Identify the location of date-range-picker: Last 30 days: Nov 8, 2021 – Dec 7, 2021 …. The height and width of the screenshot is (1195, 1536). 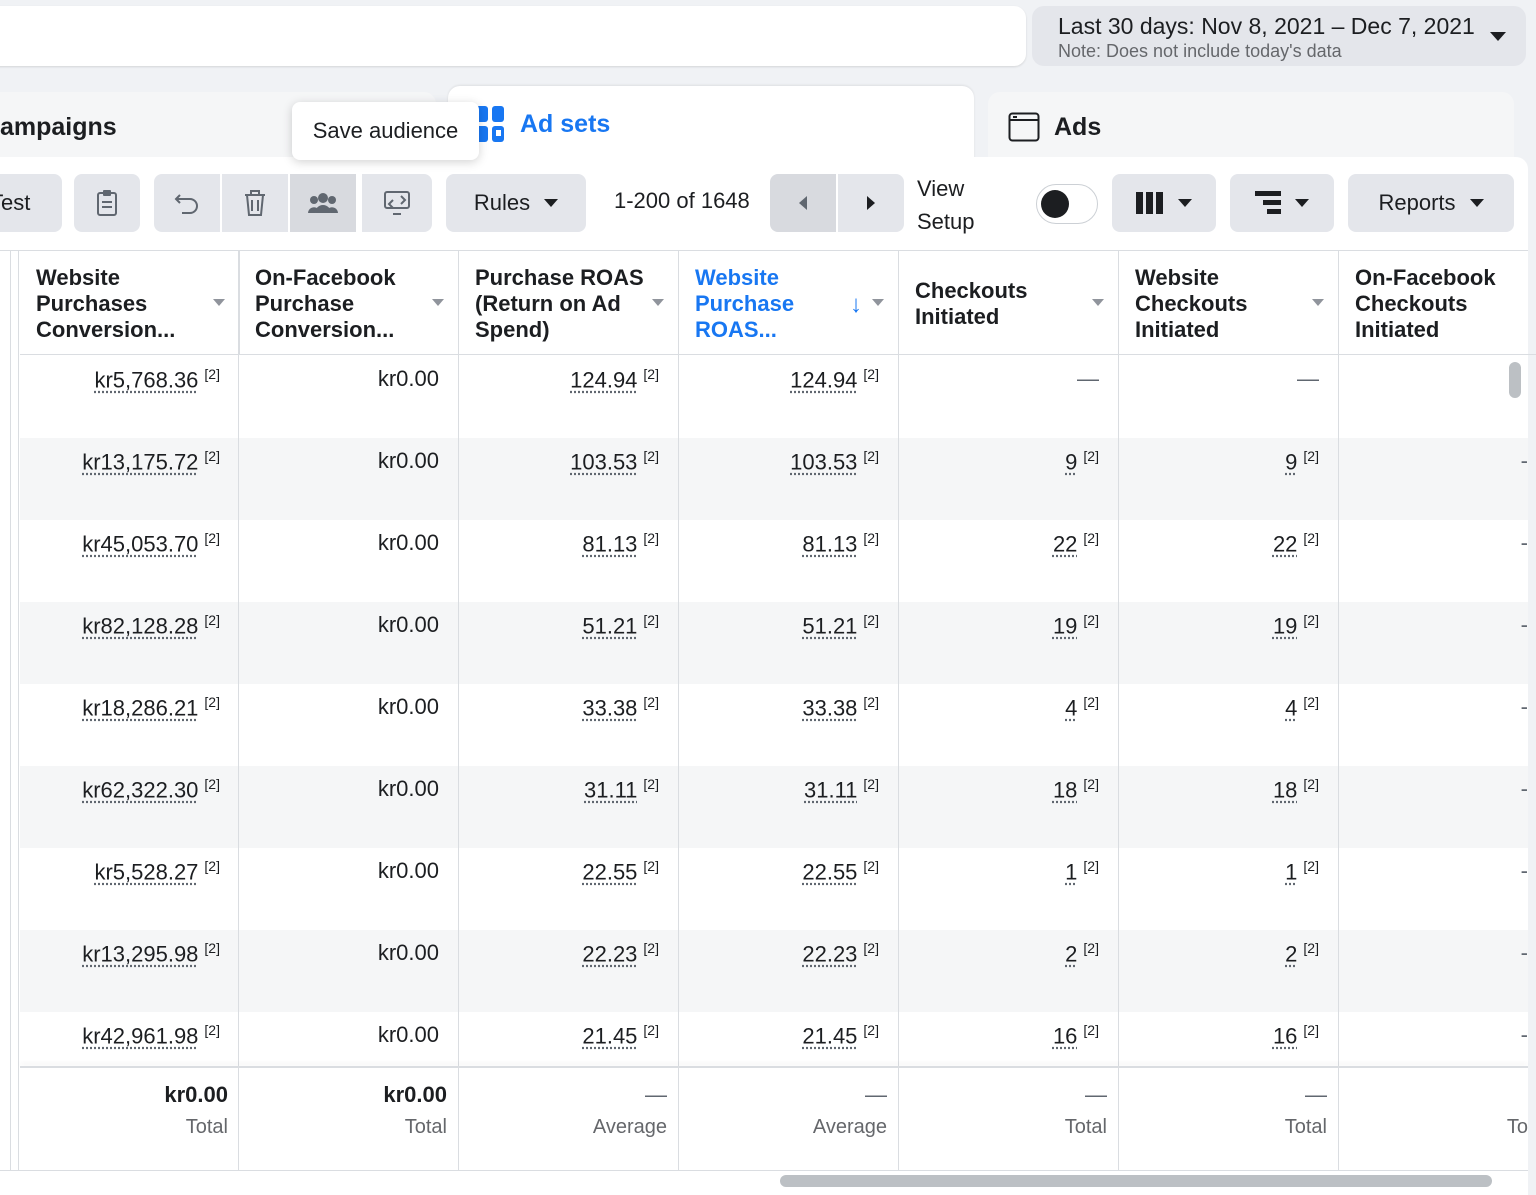
(1279, 36).